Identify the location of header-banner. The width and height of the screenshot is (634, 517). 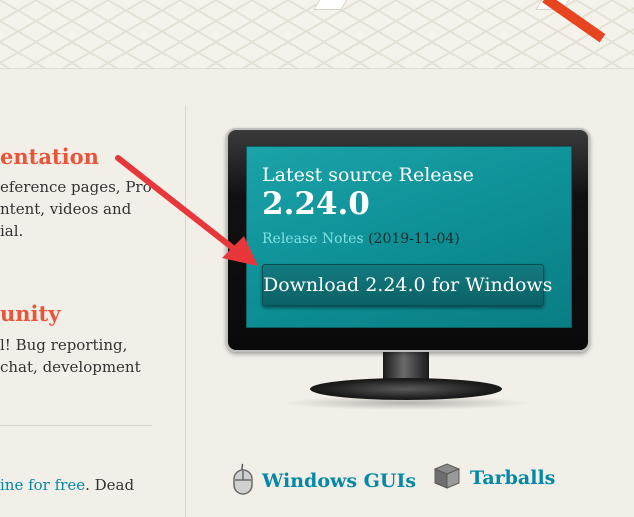
(317, 34).